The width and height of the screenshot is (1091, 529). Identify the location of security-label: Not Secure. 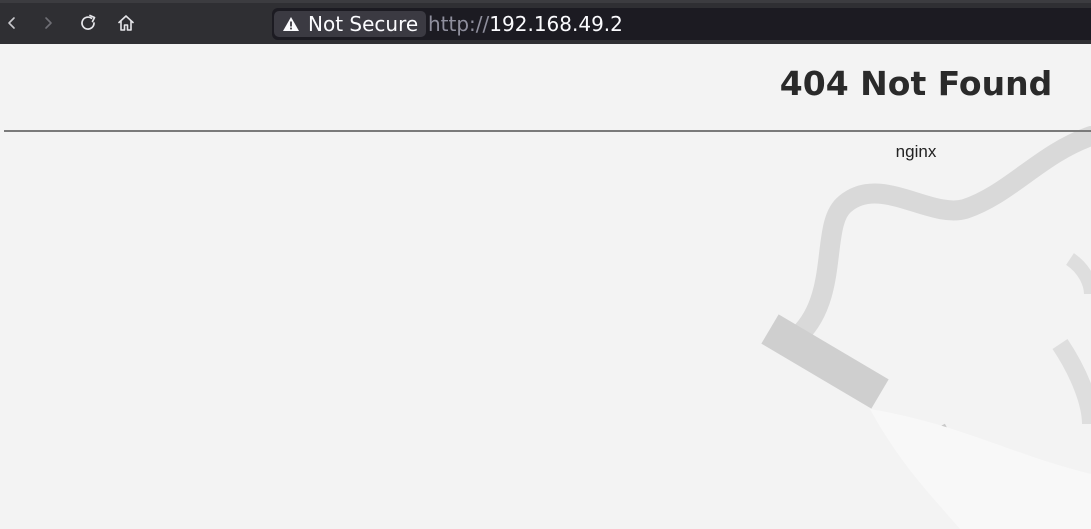
(363, 24).